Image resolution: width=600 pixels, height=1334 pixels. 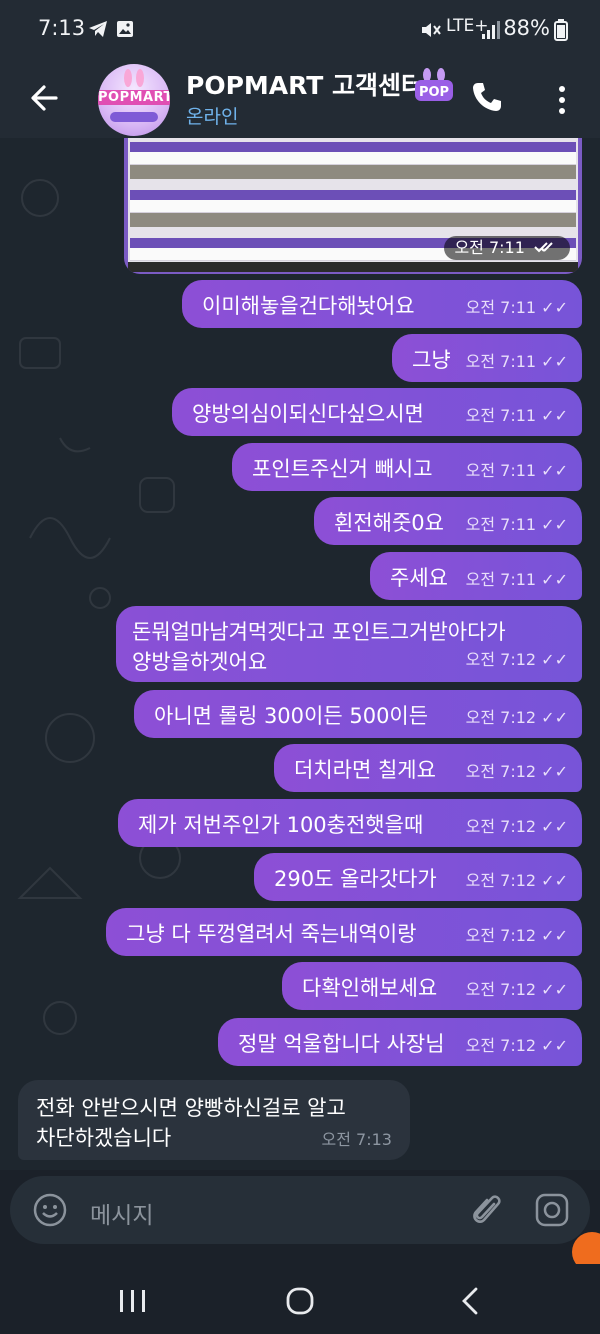 I want to click on message-bubble: 돈뭐얼마남겨먹겟다고 포인트그거받아다가 양방을하겟어요 오전 7:12 ✓✓, so click(x=349, y=644).